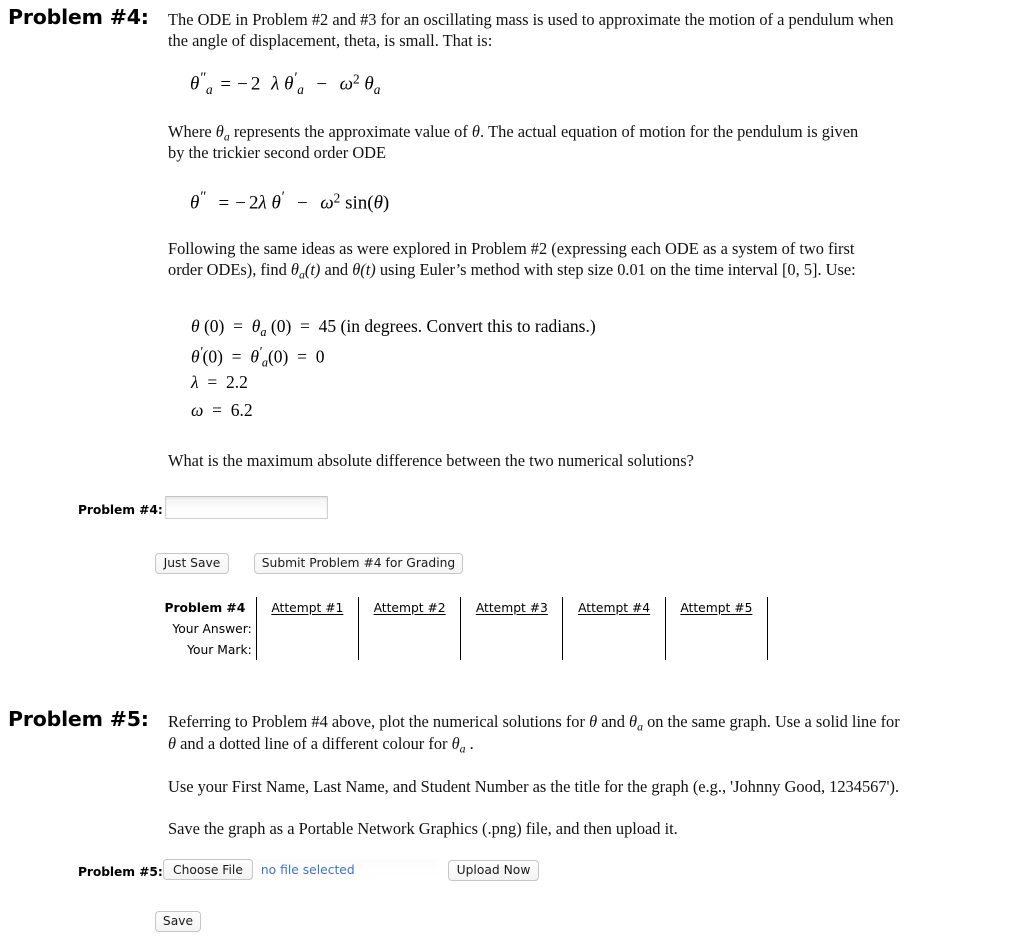 The image size is (1024, 936). What do you see at coordinates (469, 743) in the screenshot?
I see `p5l2-suffix: .` at bounding box center [469, 743].